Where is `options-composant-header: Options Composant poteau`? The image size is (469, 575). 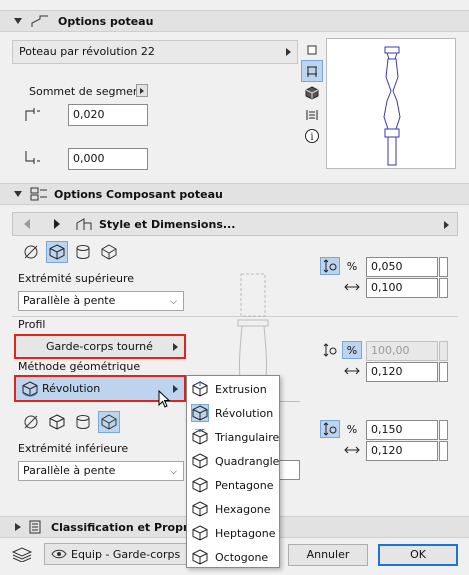 options-composant-header: Options Composant poteau is located at coordinates (234, 194).